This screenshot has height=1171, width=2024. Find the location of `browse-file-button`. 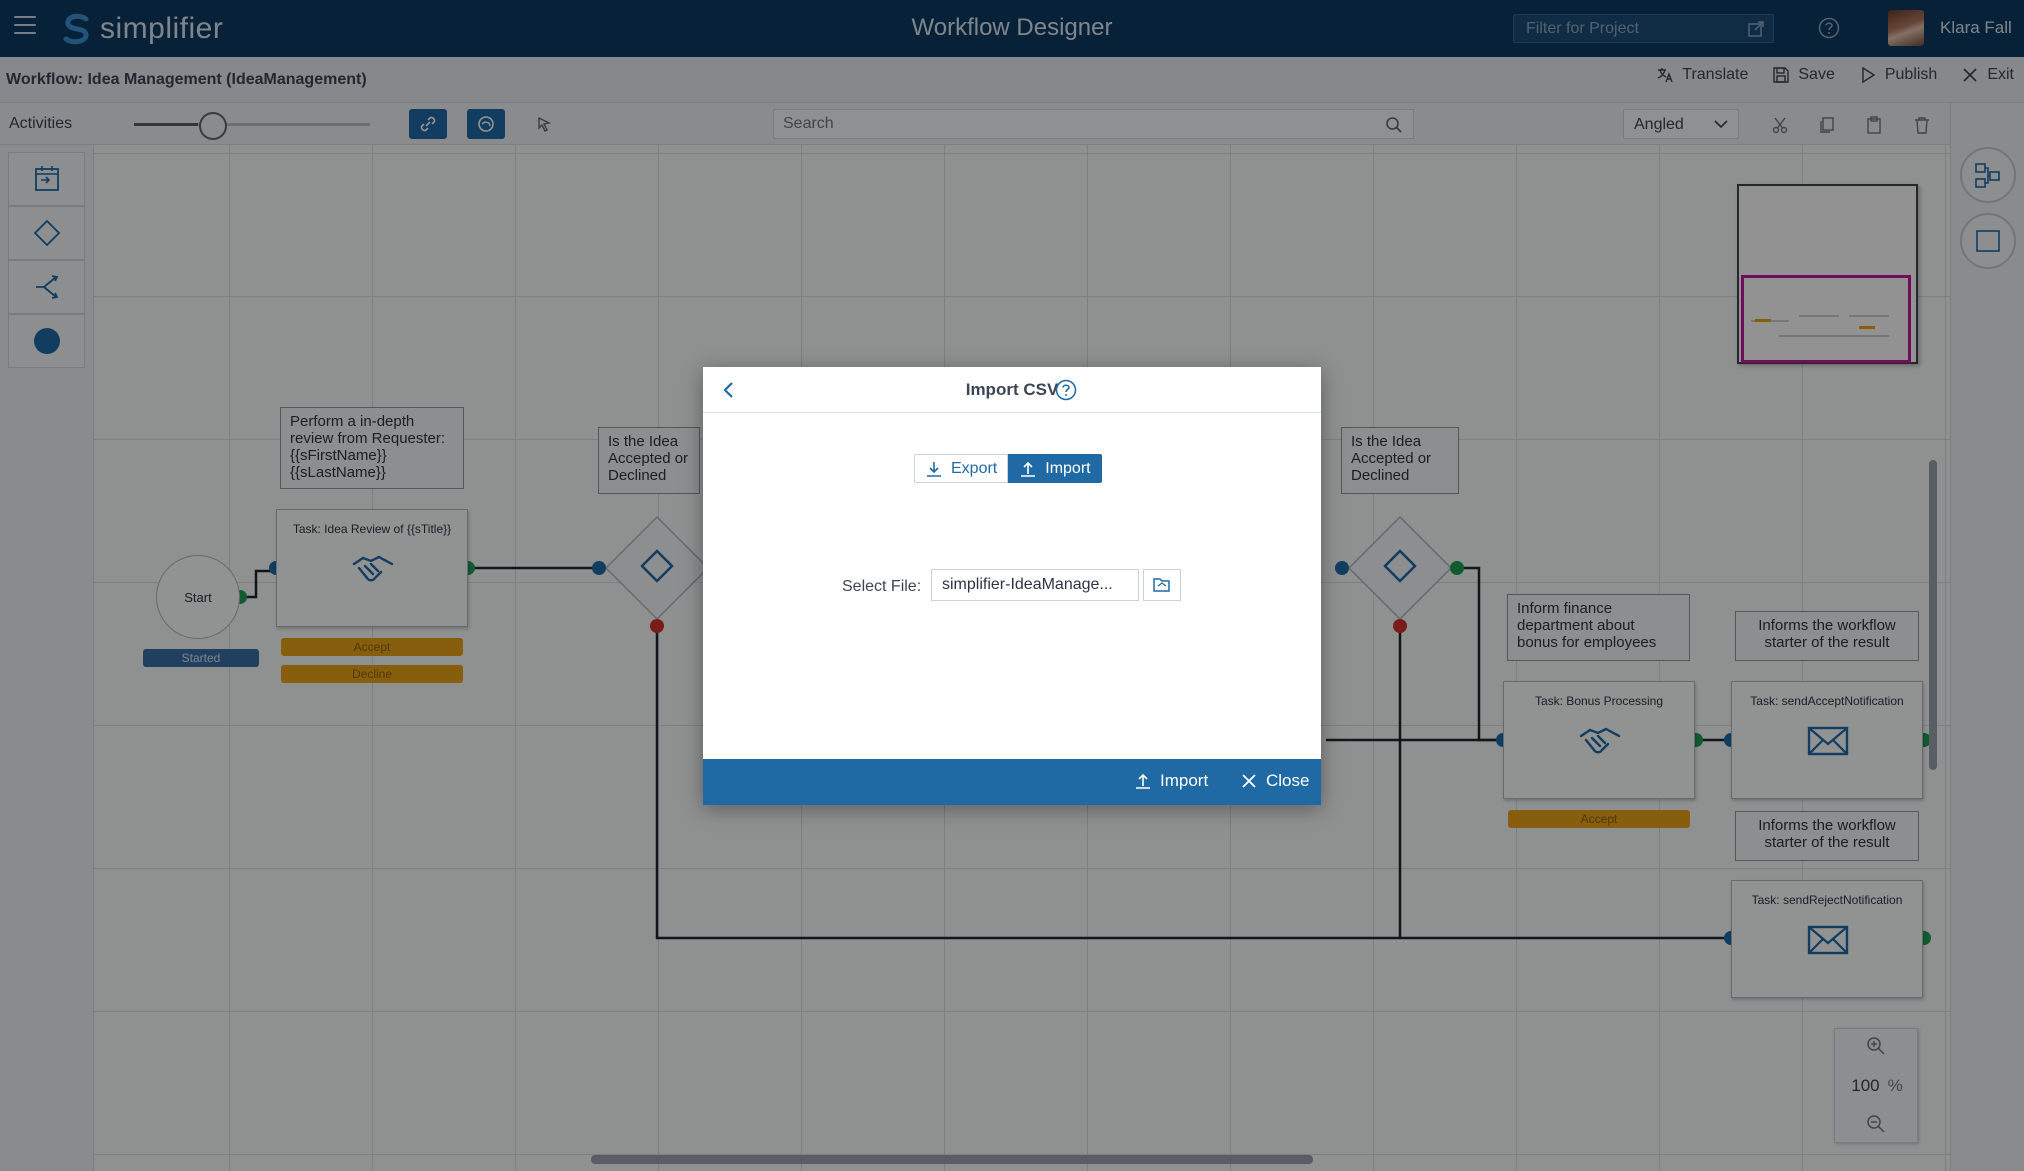

browse-file-button is located at coordinates (1162, 585).